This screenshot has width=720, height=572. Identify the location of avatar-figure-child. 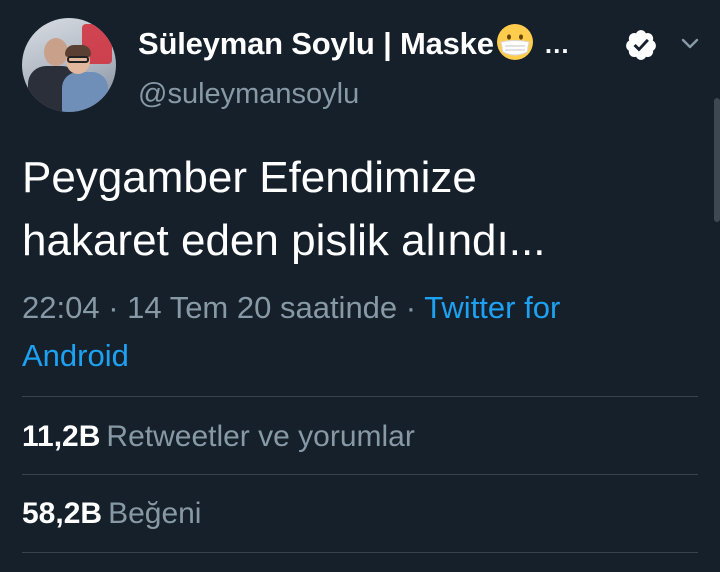
(85, 92).